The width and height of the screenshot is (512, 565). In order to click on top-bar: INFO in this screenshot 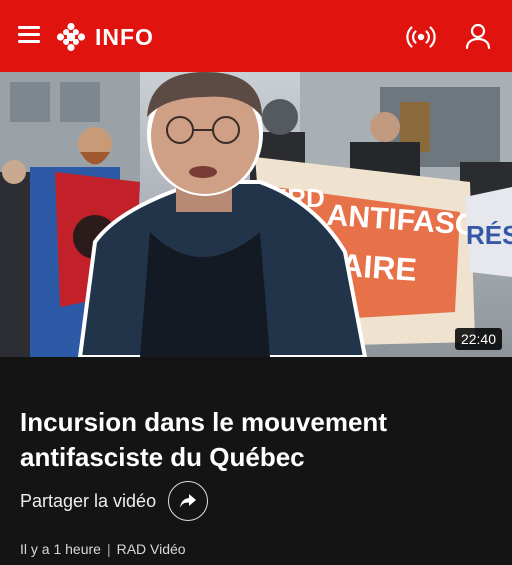, I will do `click(256, 36)`.